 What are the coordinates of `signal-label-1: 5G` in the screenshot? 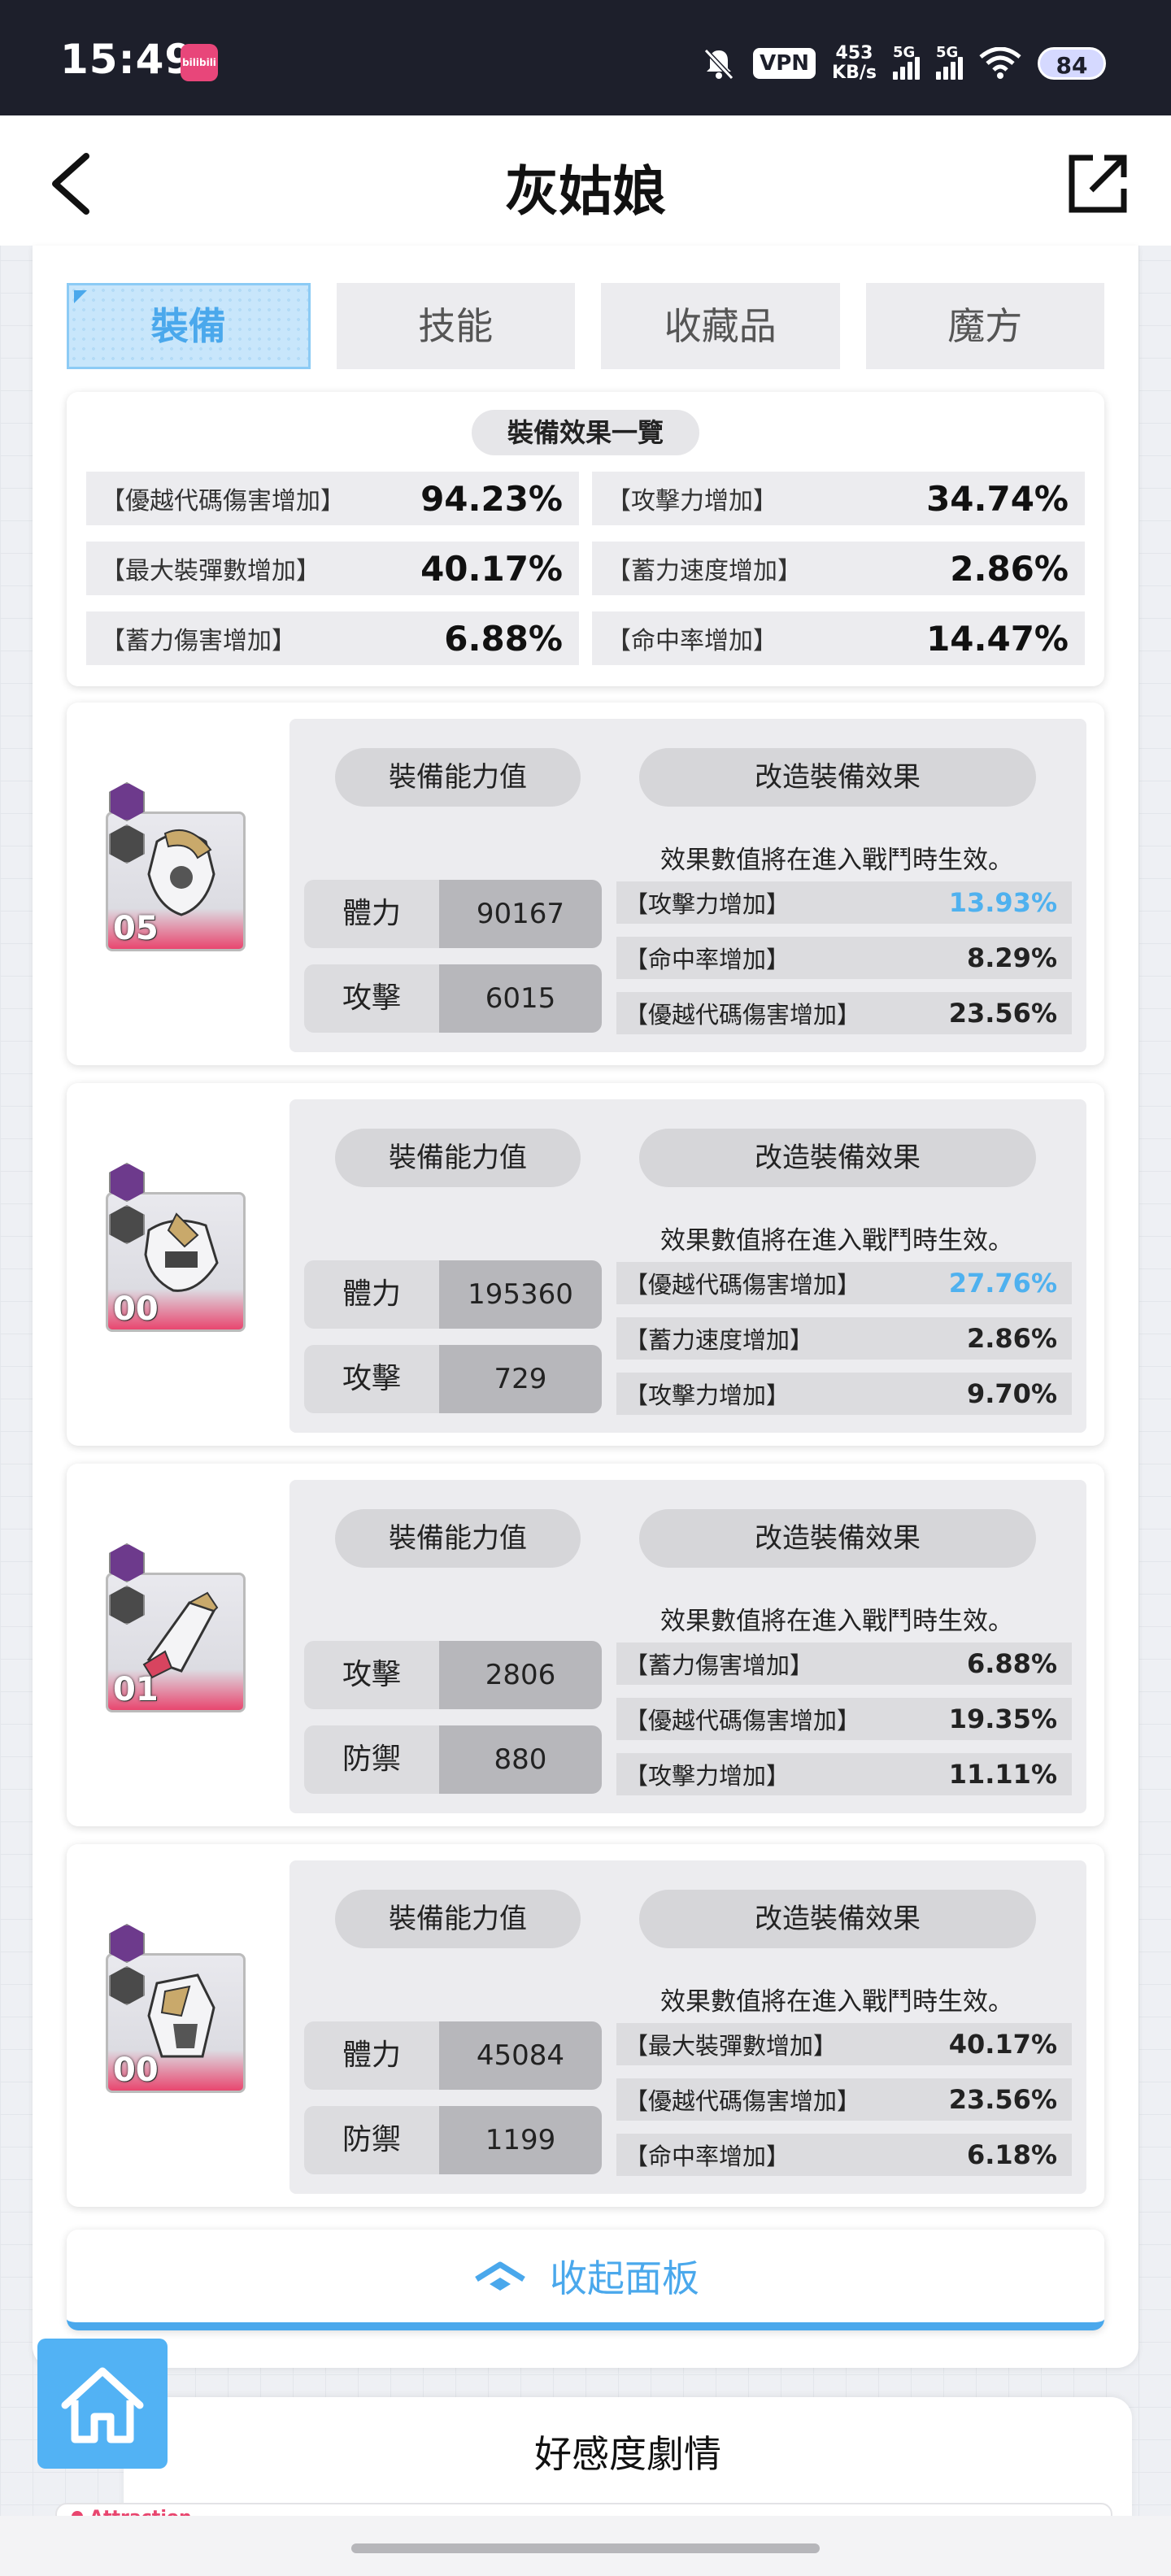 It's located at (904, 53).